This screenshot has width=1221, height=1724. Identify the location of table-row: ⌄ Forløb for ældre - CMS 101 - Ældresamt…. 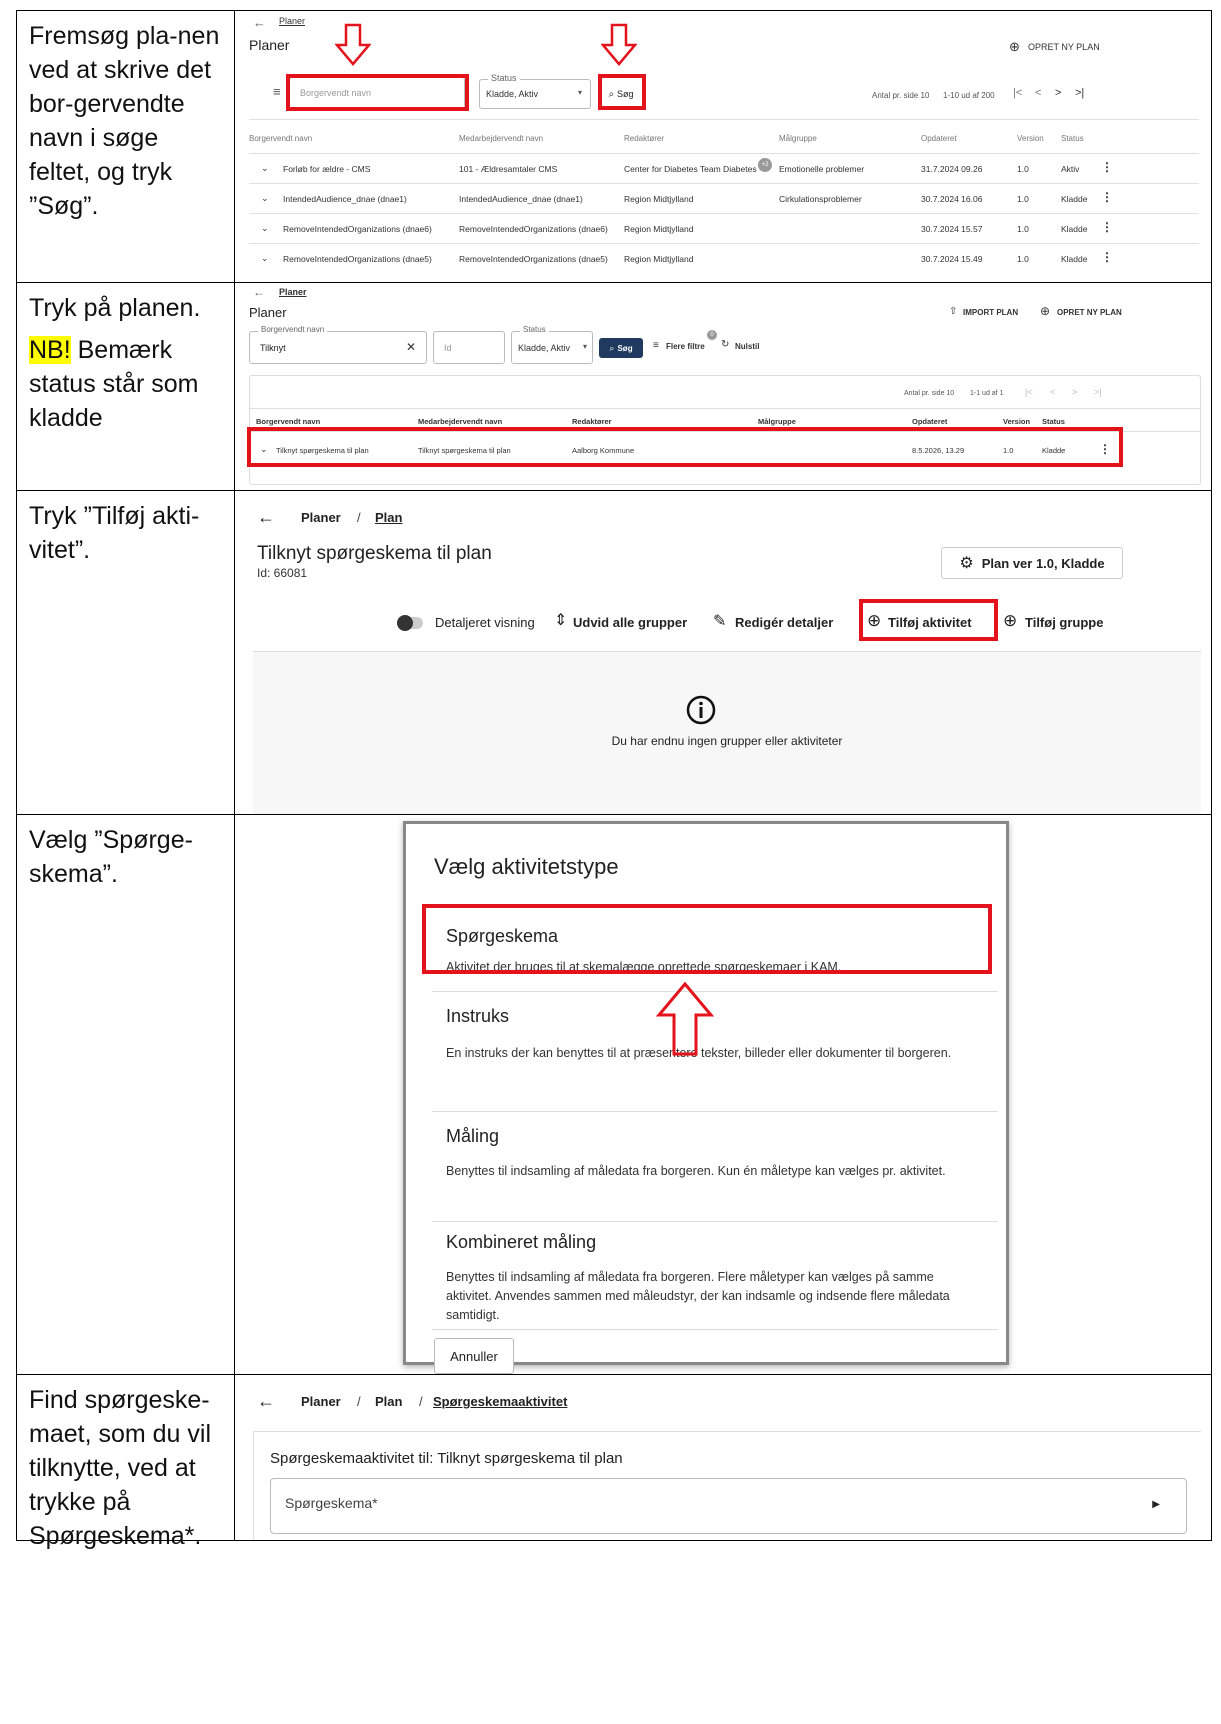
(724, 169).